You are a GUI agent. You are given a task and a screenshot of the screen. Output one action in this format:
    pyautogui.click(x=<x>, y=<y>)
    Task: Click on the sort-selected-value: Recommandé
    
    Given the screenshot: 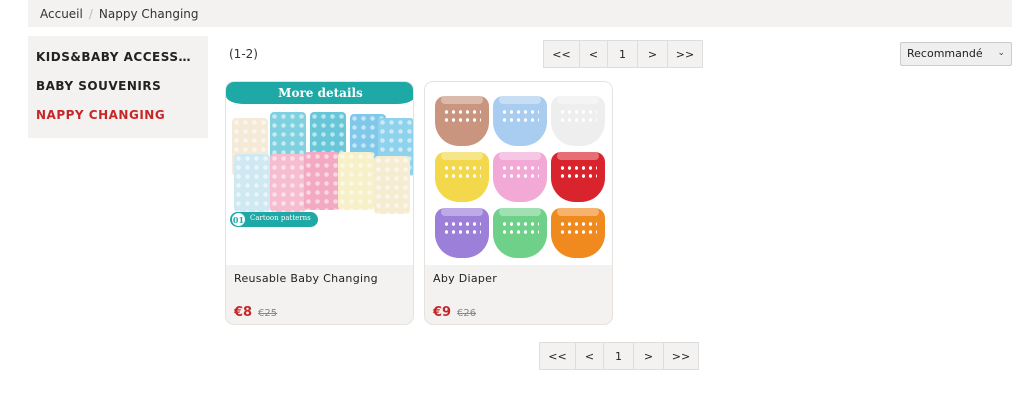 What is the action you would take?
    pyautogui.click(x=945, y=53)
    